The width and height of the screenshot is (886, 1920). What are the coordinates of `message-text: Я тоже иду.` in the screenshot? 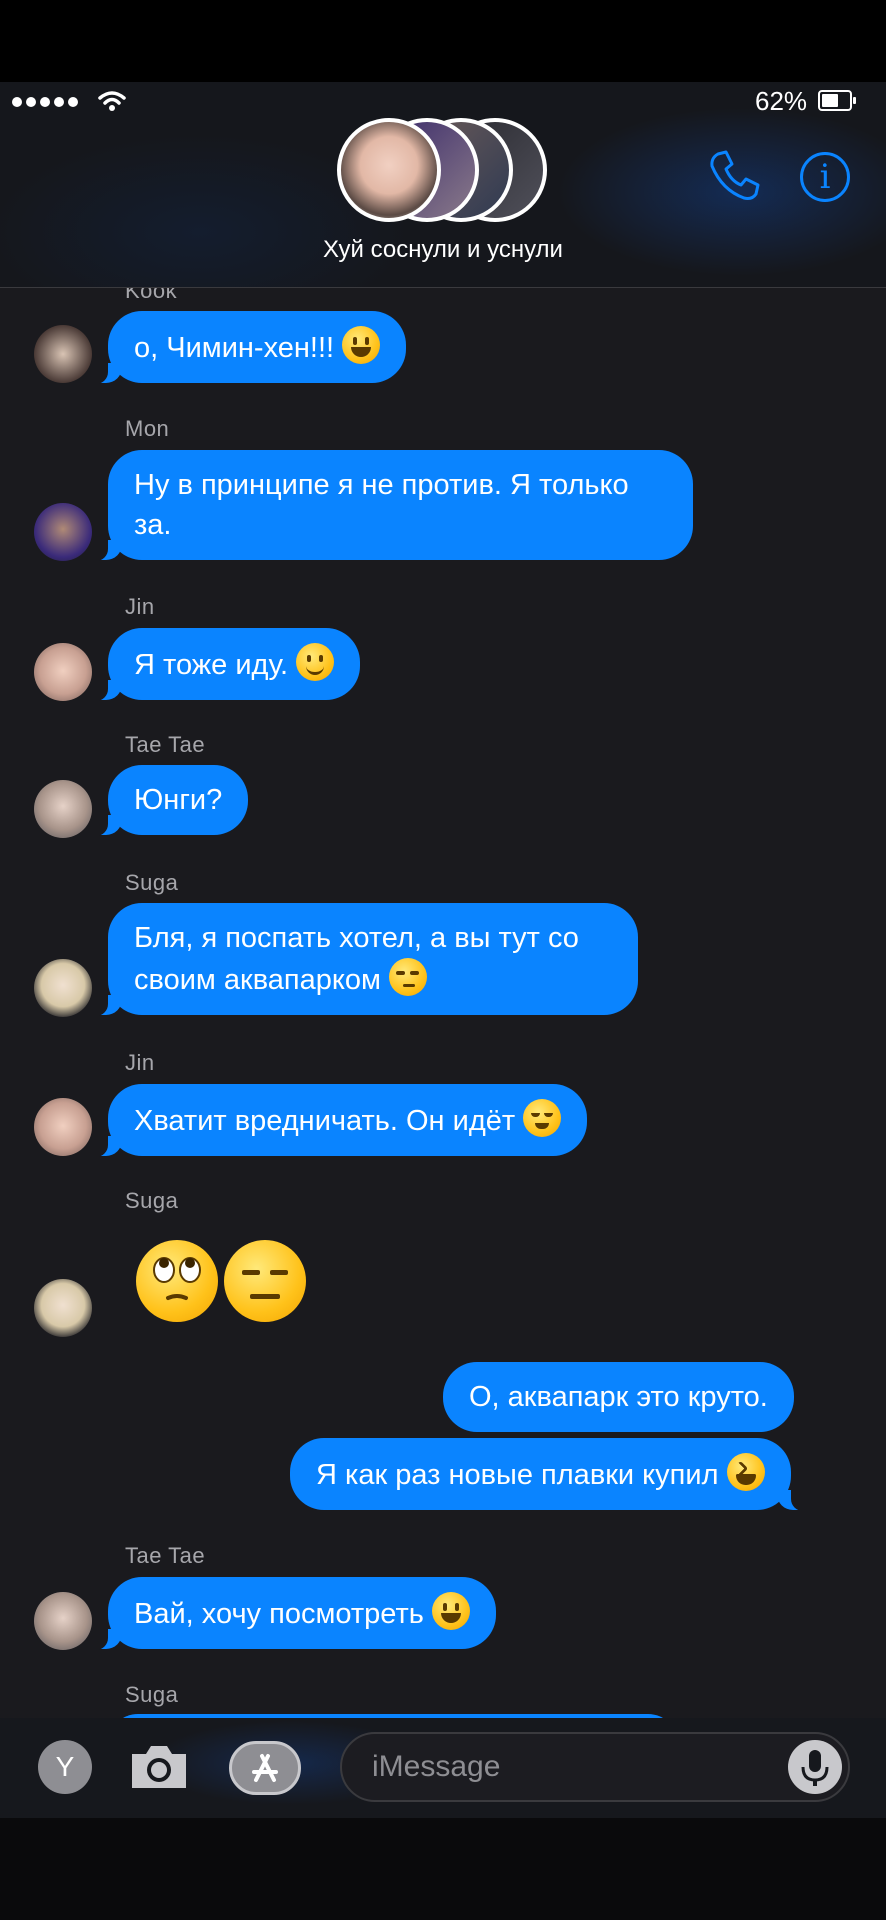 It's located at (211, 665).